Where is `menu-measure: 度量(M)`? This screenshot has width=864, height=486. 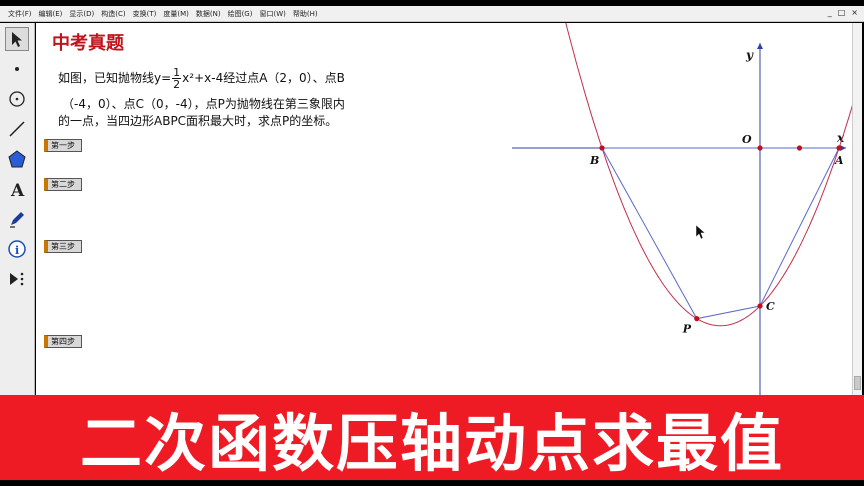
menu-measure: 度量(M) is located at coordinates (176, 14).